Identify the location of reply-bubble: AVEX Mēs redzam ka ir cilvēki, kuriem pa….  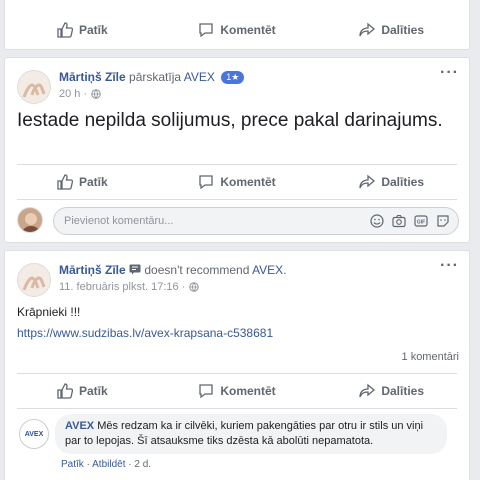
(251, 434).